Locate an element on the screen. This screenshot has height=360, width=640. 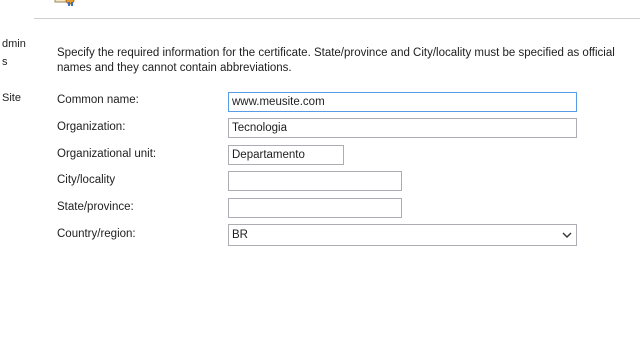
background-item-admin: dmin is located at coordinates (14, 44).